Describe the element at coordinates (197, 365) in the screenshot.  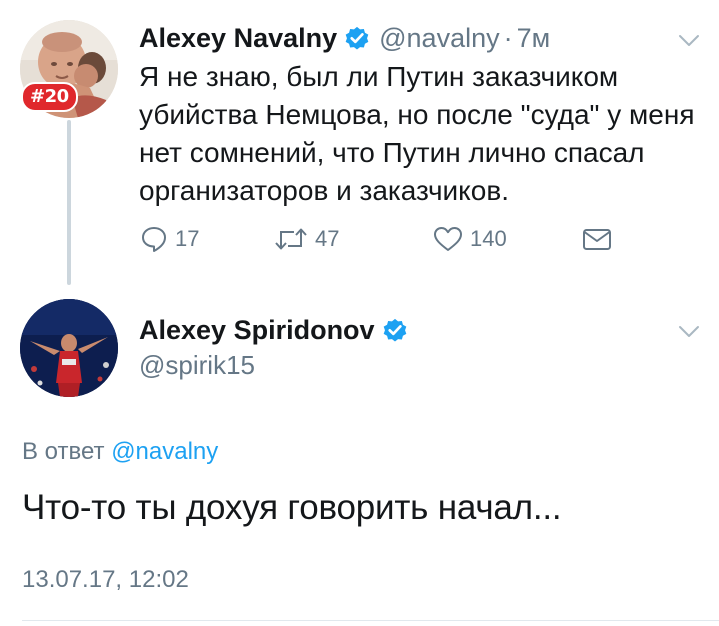
I see `reply-author-handle: @spirik15` at that location.